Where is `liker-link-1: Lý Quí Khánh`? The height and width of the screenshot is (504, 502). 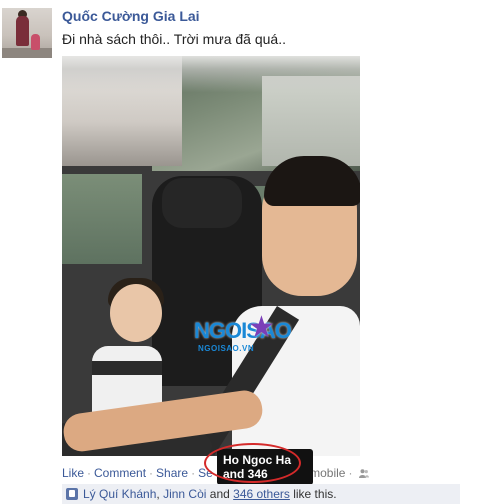
liker-link-1: Lý Quí Khánh is located at coordinates (119, 494).